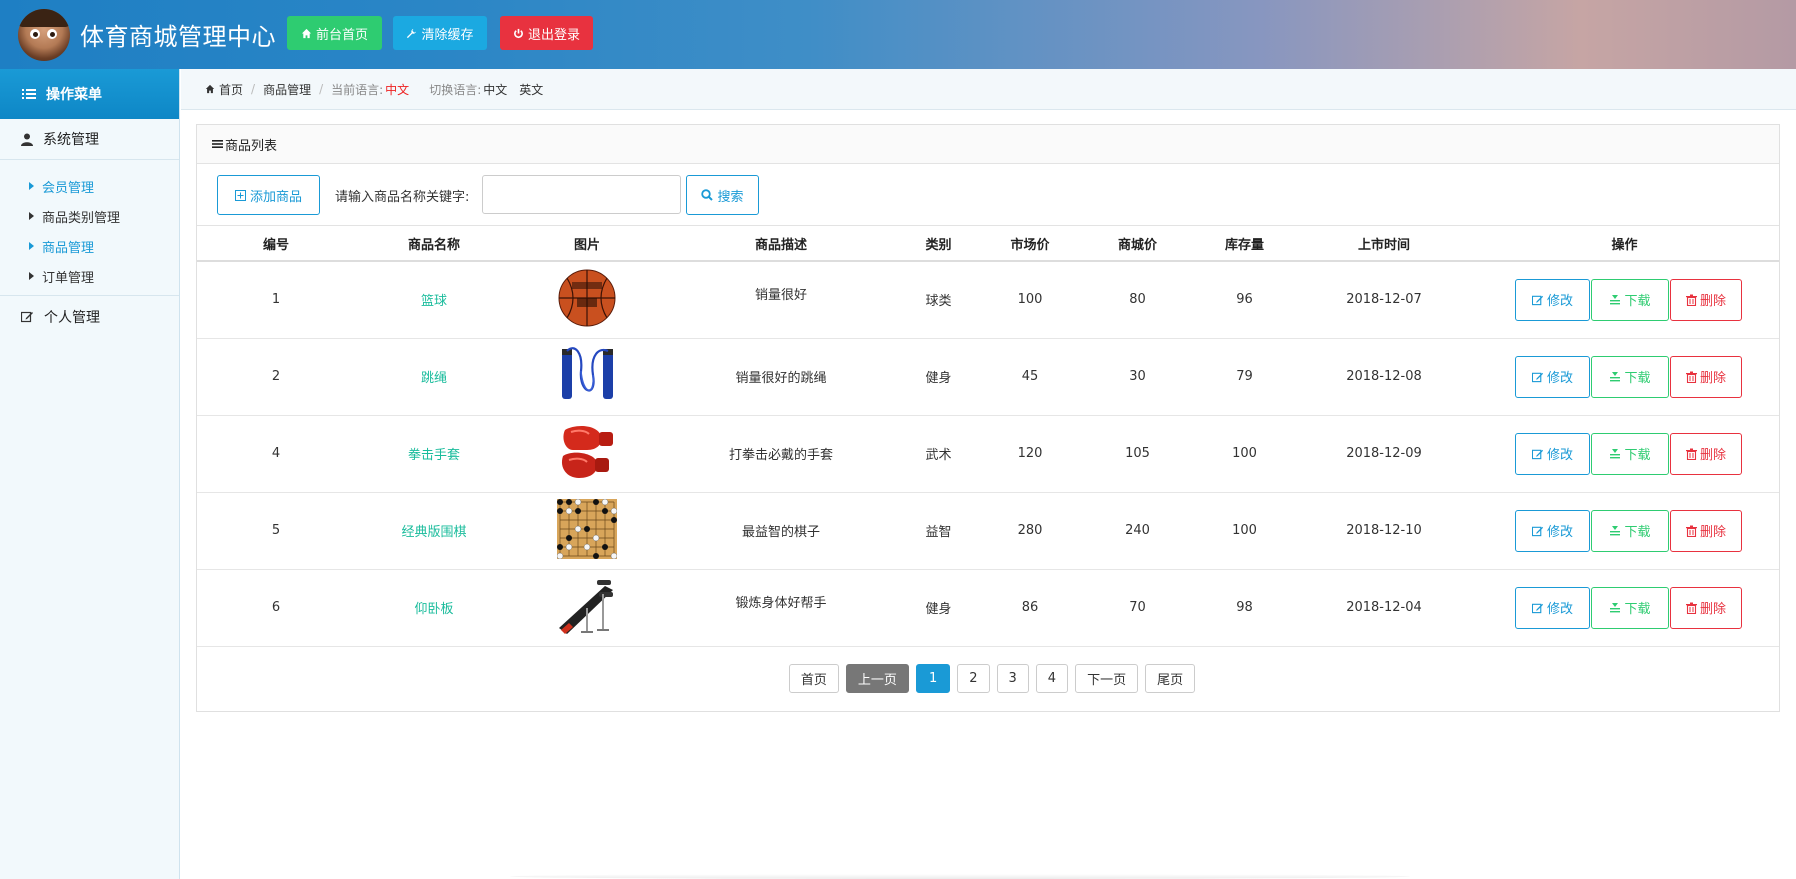  What do you see at coordinates (1384, 376) in the screenshot?
I see `cell-date: 2018-12-08` at bounding box center [1384, 376].